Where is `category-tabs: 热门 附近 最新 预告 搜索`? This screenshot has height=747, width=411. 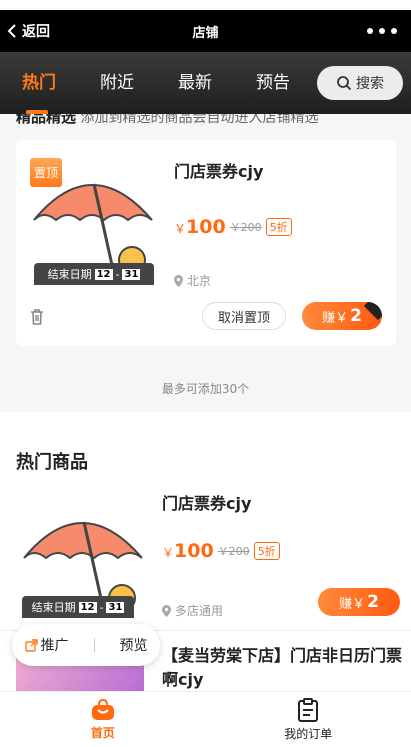 category-tabs: 热门 附近 最新 预告 搜索 is located at coordinates (205, 83).